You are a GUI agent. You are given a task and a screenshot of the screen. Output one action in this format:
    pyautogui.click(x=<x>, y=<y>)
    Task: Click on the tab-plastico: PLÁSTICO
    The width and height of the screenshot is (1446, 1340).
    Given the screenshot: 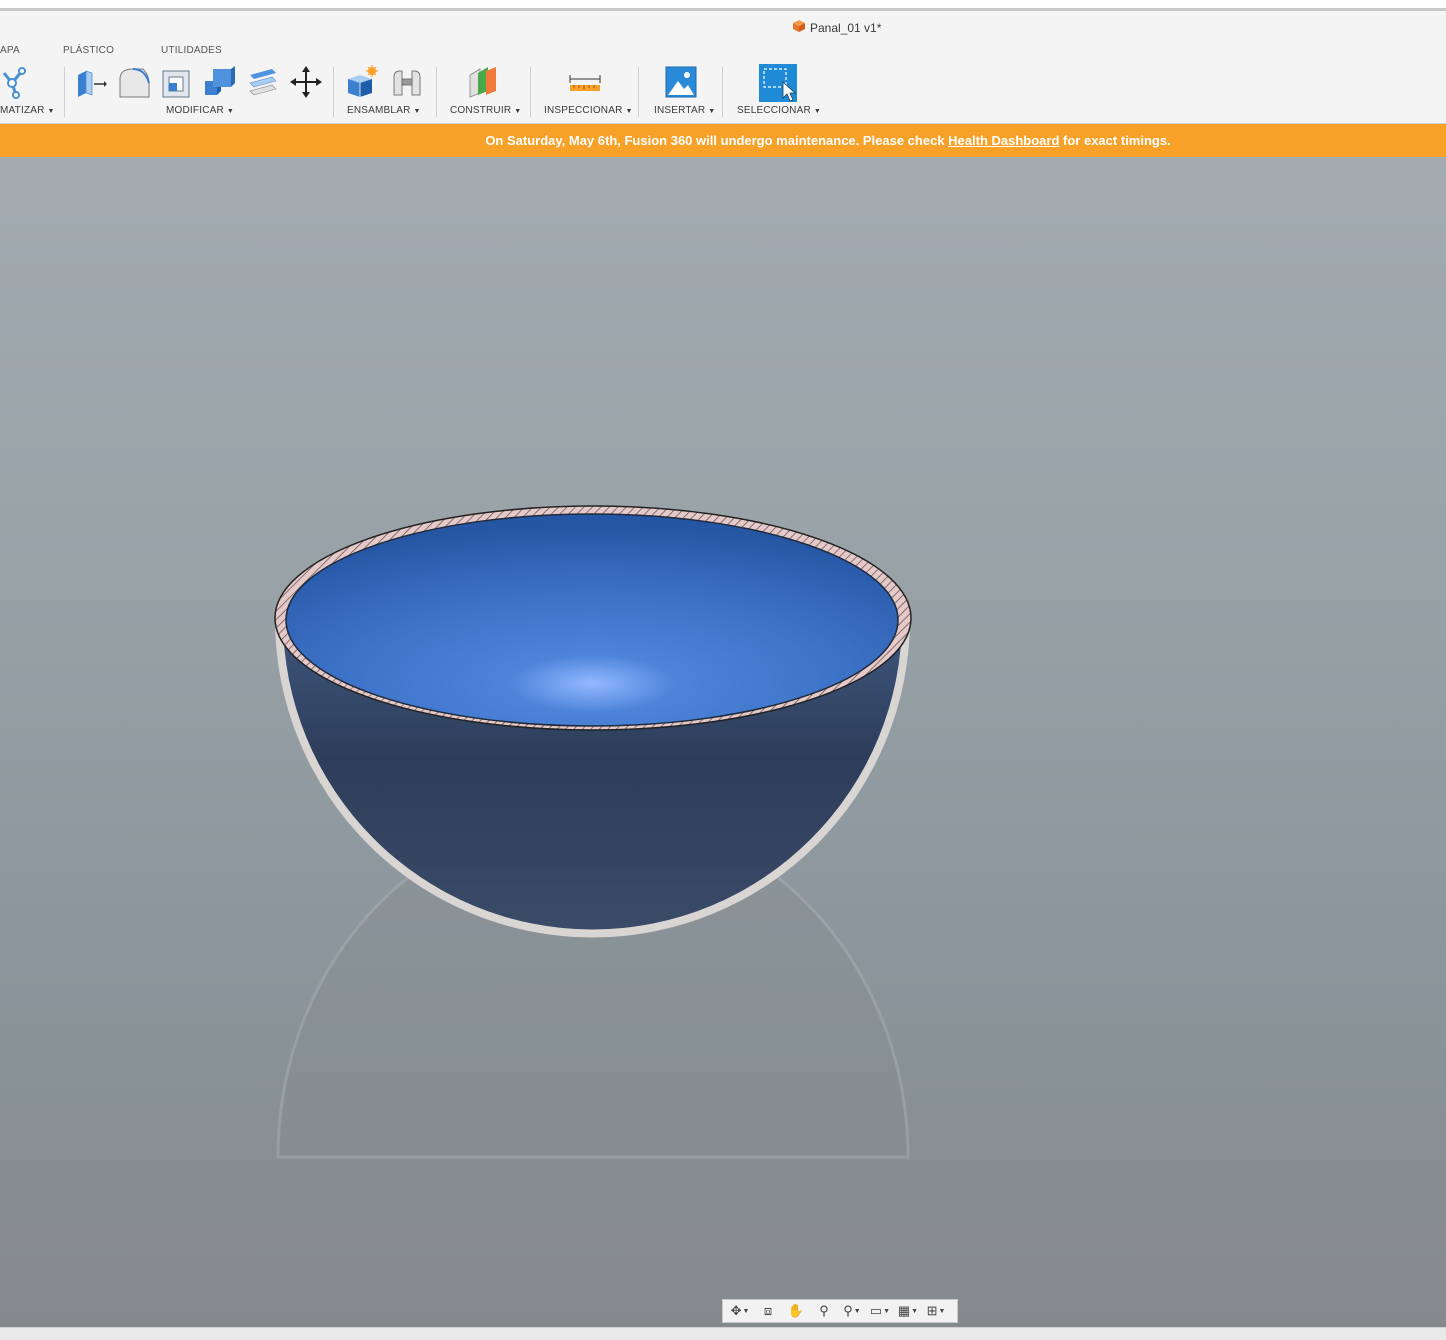 What is the action you would take?
    pyautogui.click(x=88, y=50)
    